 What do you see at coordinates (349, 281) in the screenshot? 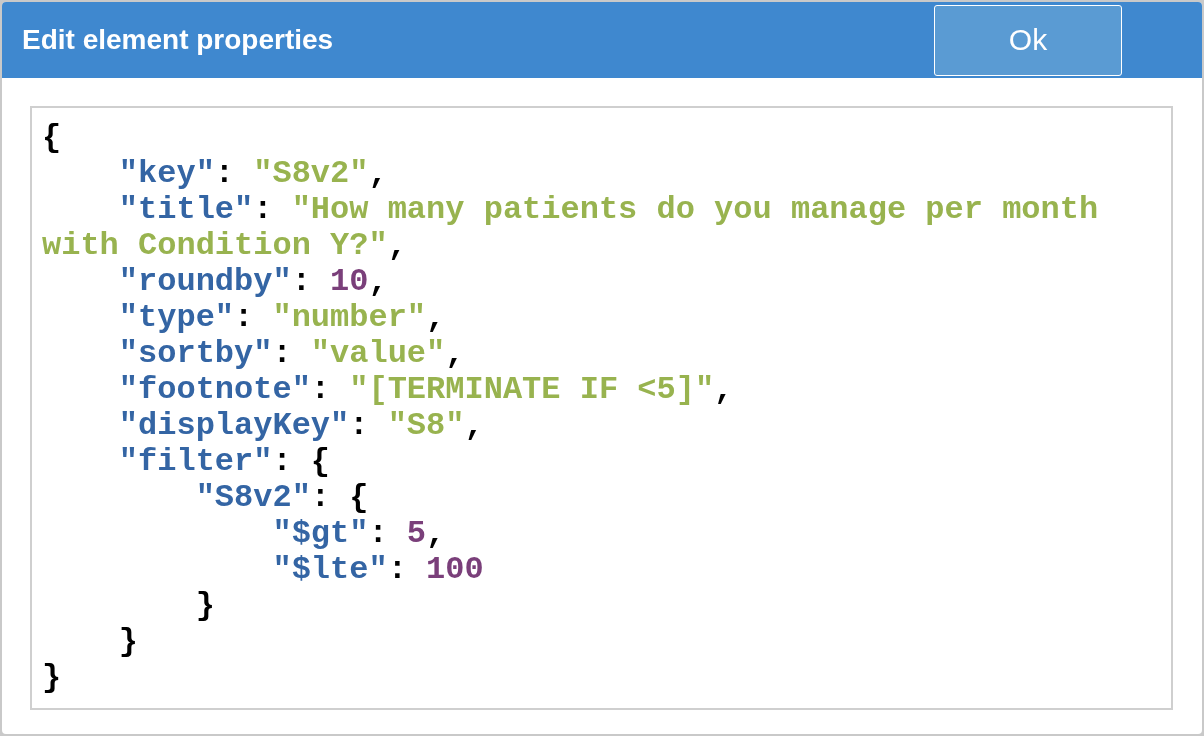
I see `json-number: 10` at bounding box center [349, 281].